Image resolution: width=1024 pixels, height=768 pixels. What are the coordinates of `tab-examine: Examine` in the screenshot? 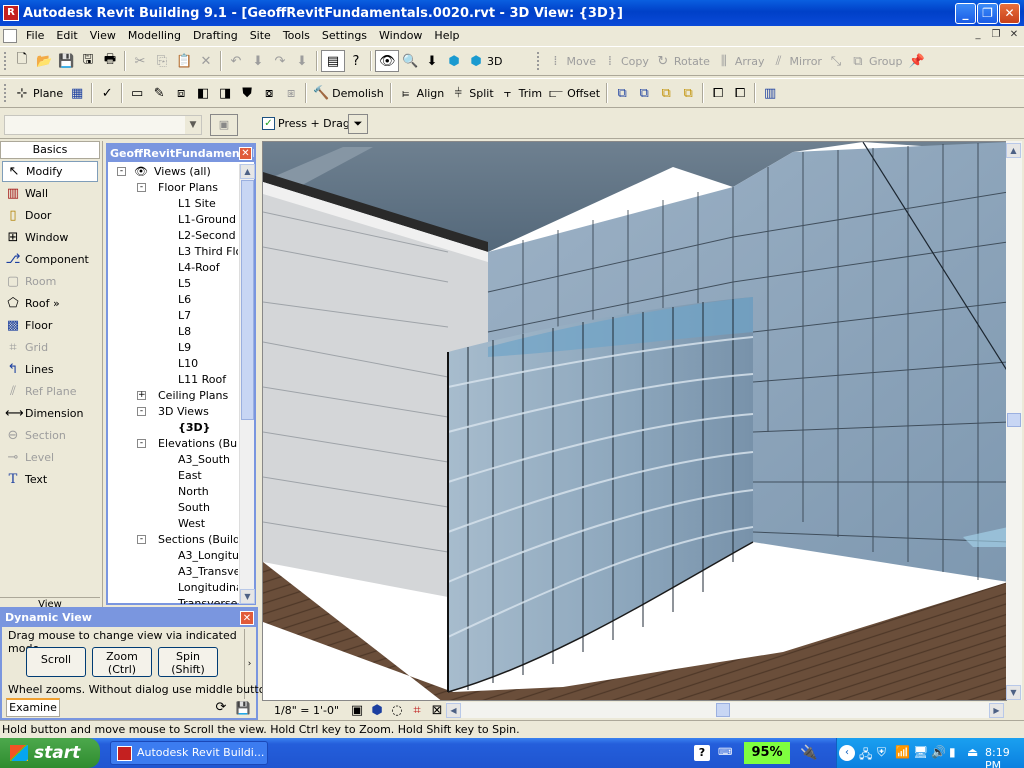 It's located at (33, 707).